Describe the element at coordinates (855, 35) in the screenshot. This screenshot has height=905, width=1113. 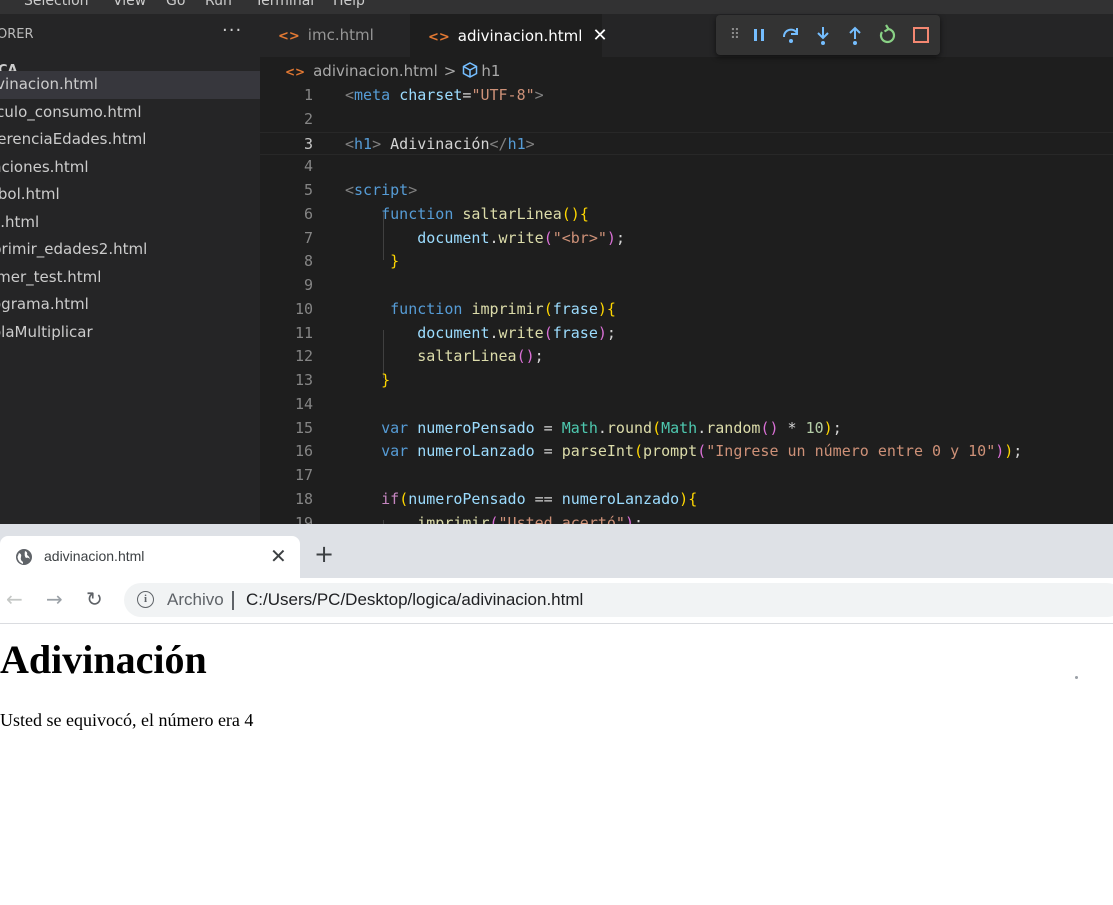
I see `step-out-icon` at that location.